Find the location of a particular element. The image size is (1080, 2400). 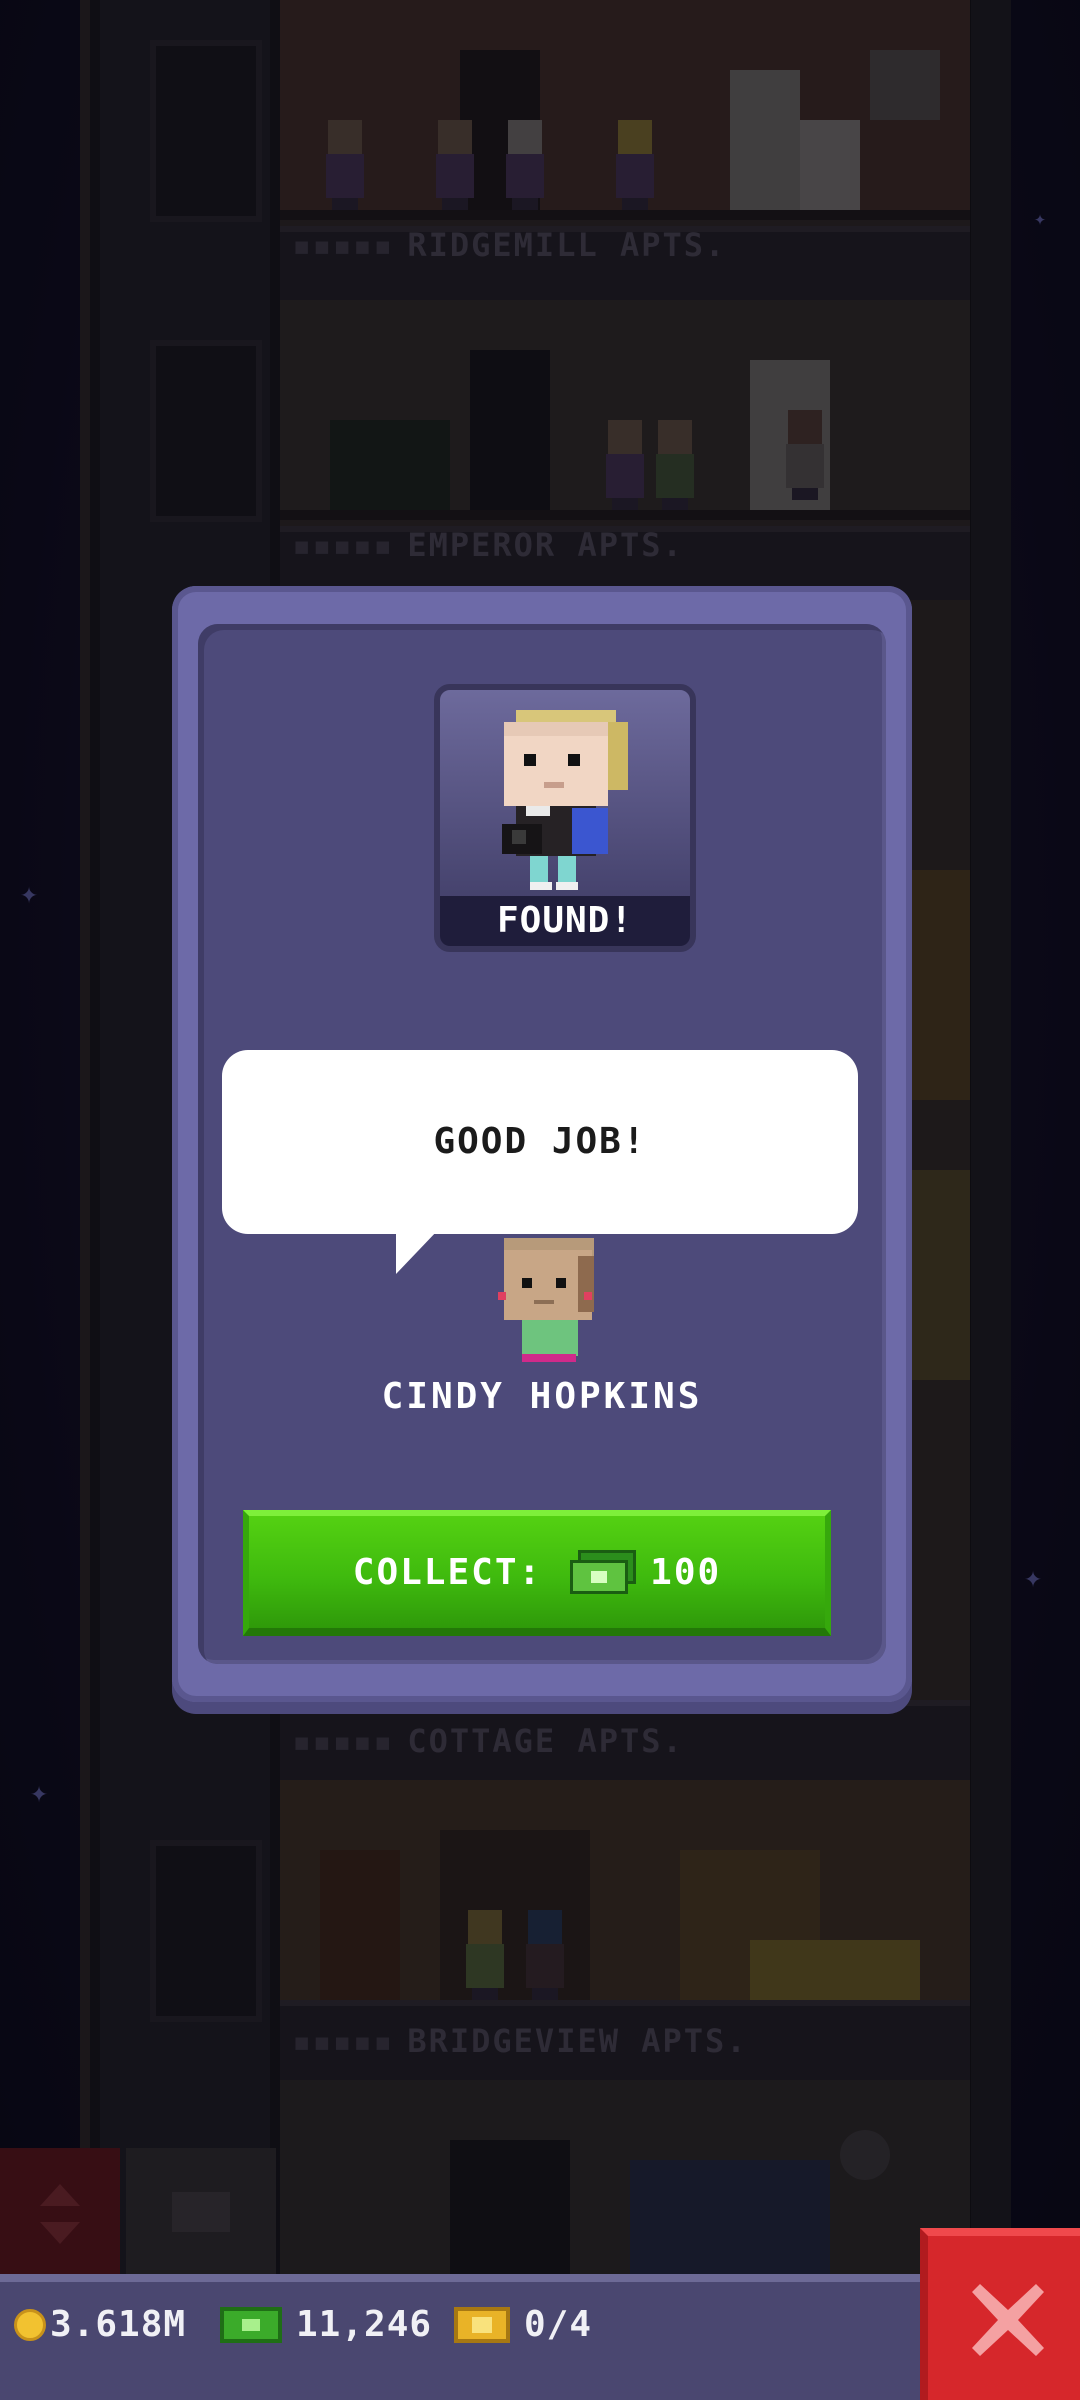

coins-value: 3.618M is located at coordinates (118, 2324).